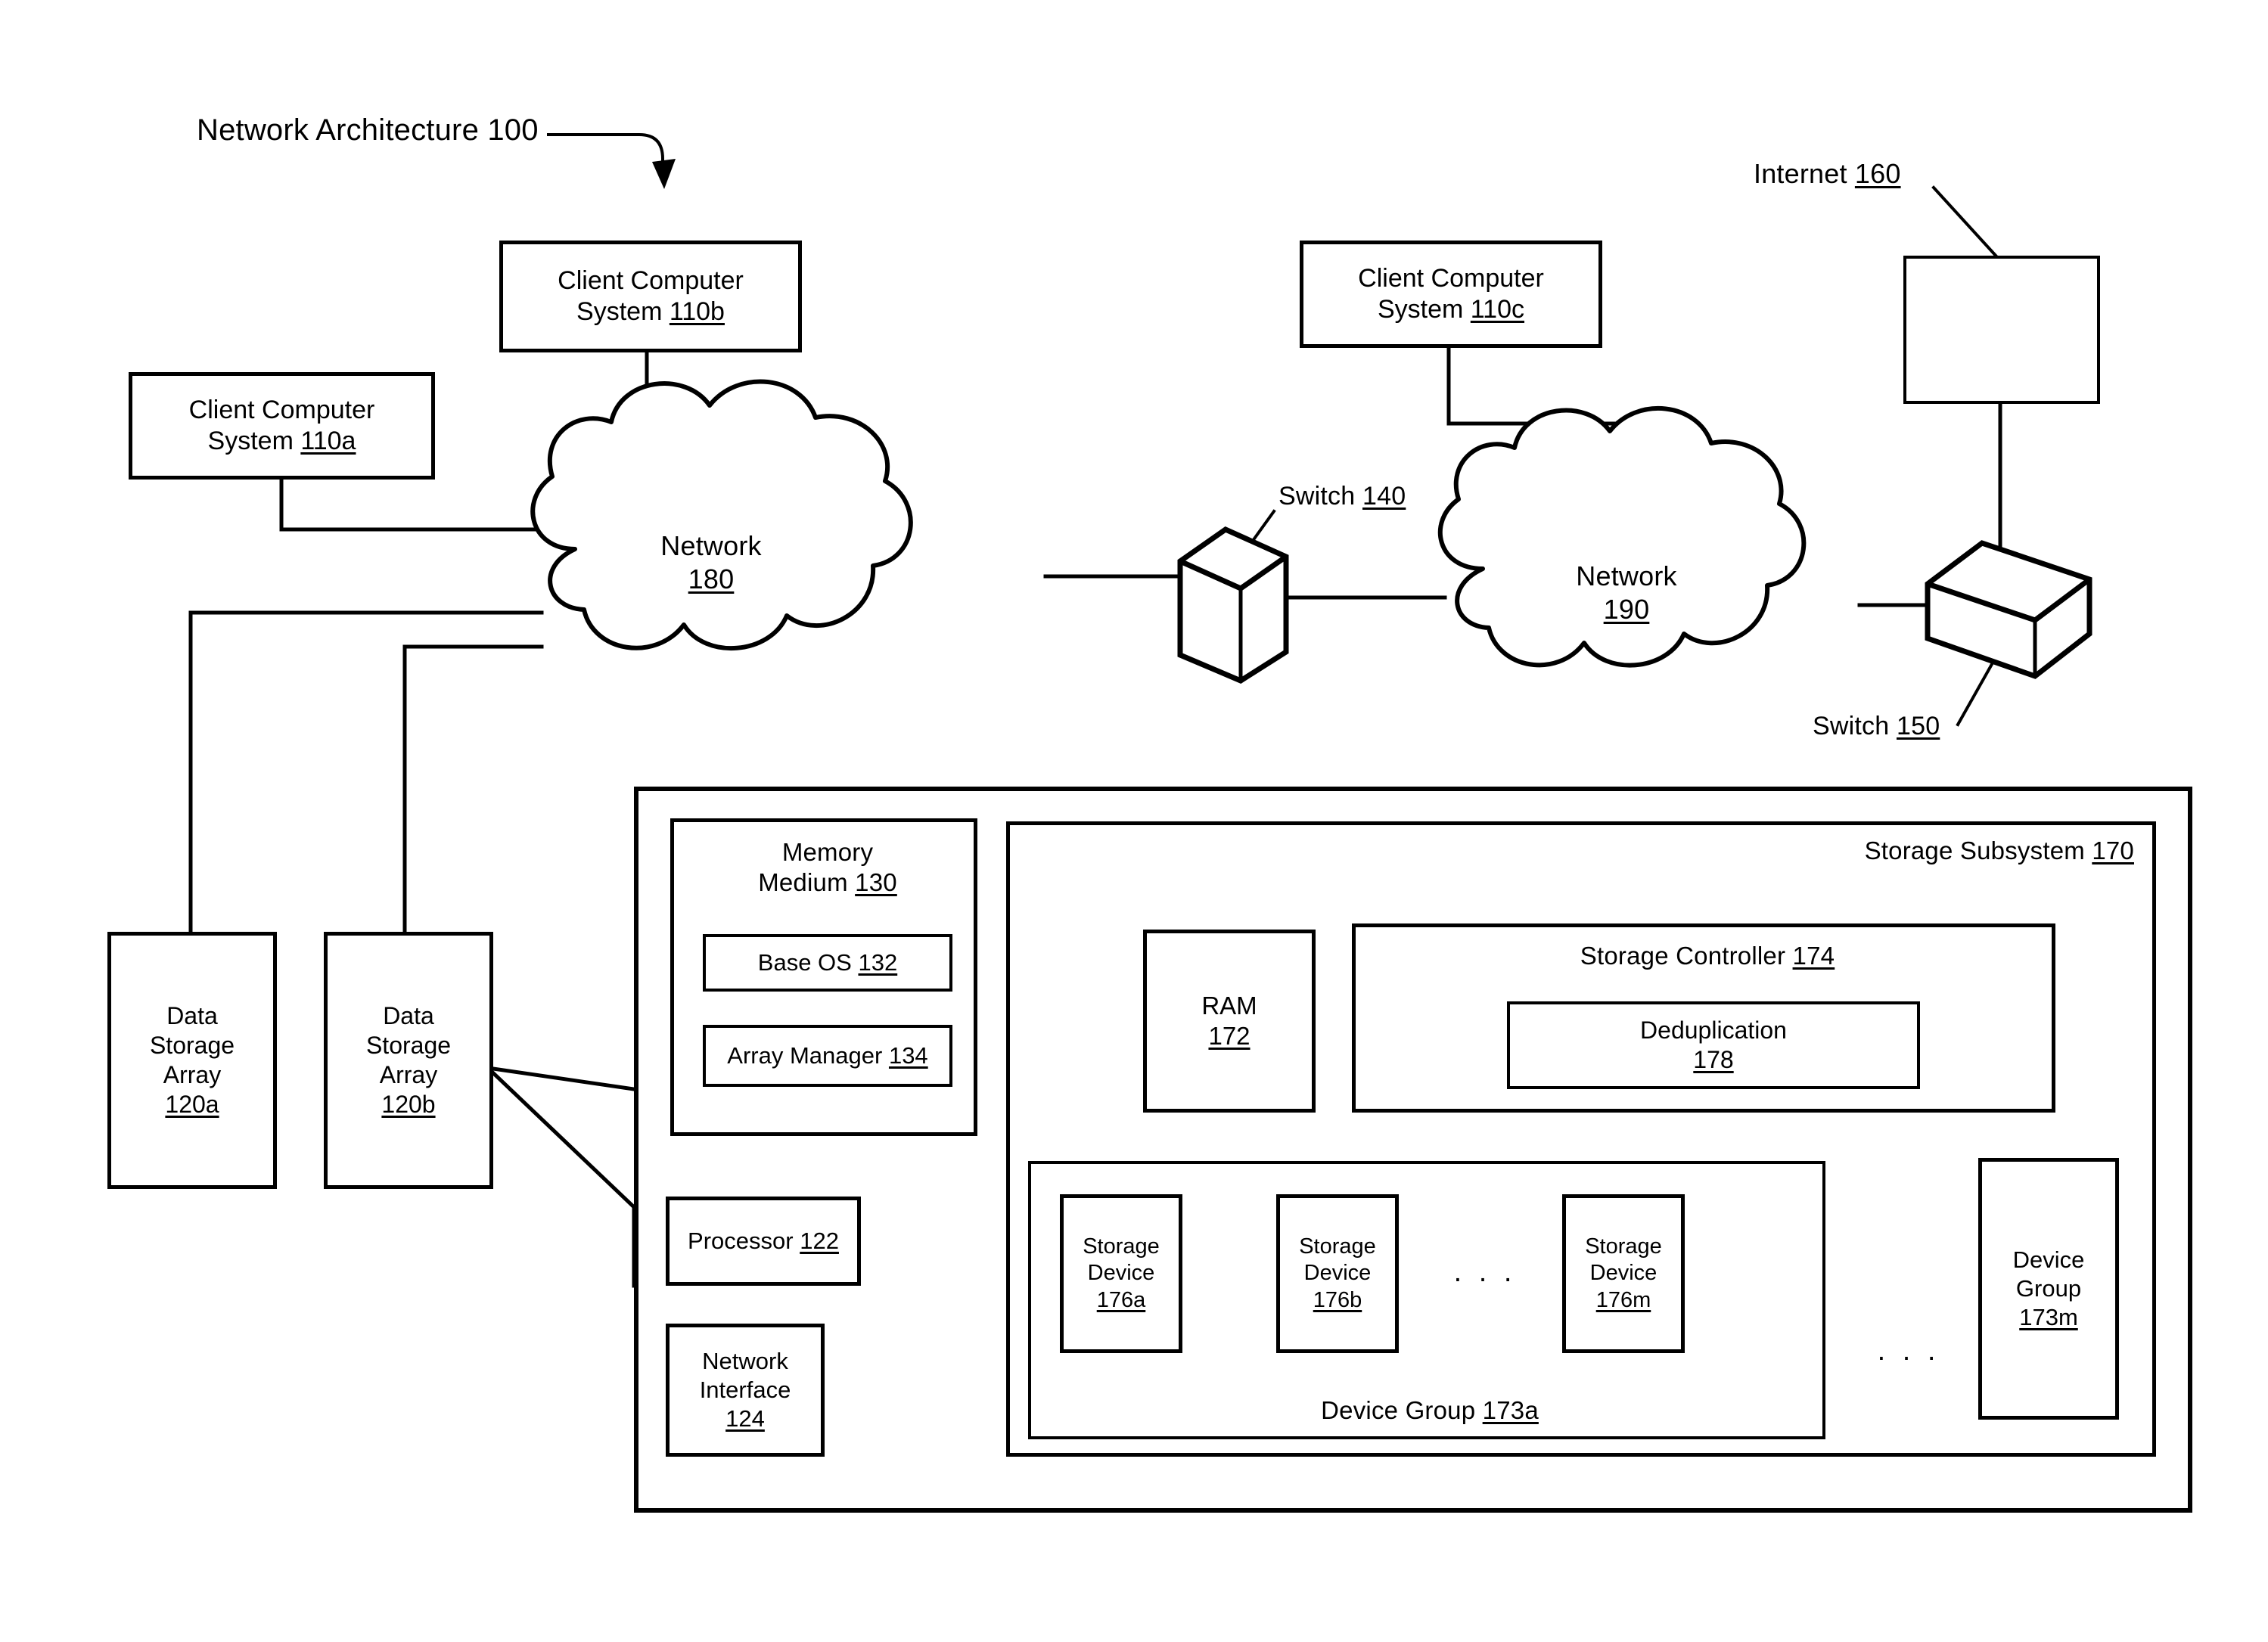 This screenshot has width=2268, height=1642. I want to click on switch-150-ref: 150, so click(1918, 726).